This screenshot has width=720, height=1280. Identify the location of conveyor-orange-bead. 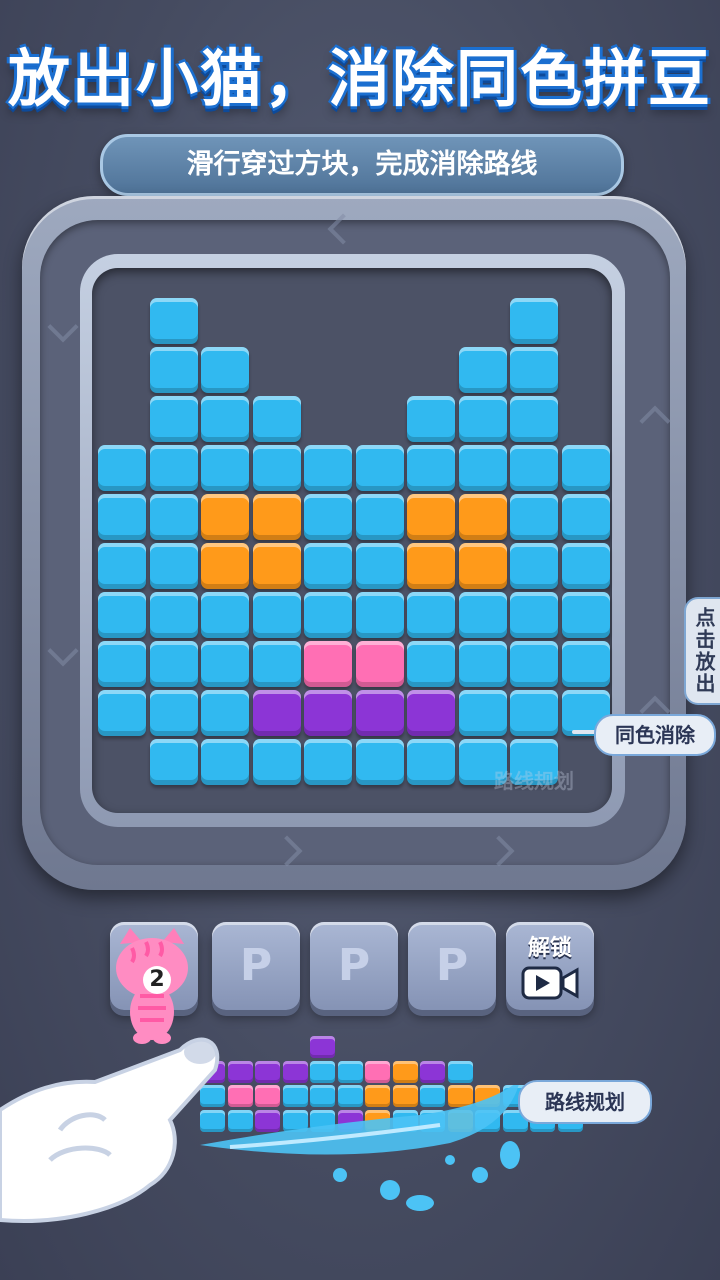
(405, 1071).